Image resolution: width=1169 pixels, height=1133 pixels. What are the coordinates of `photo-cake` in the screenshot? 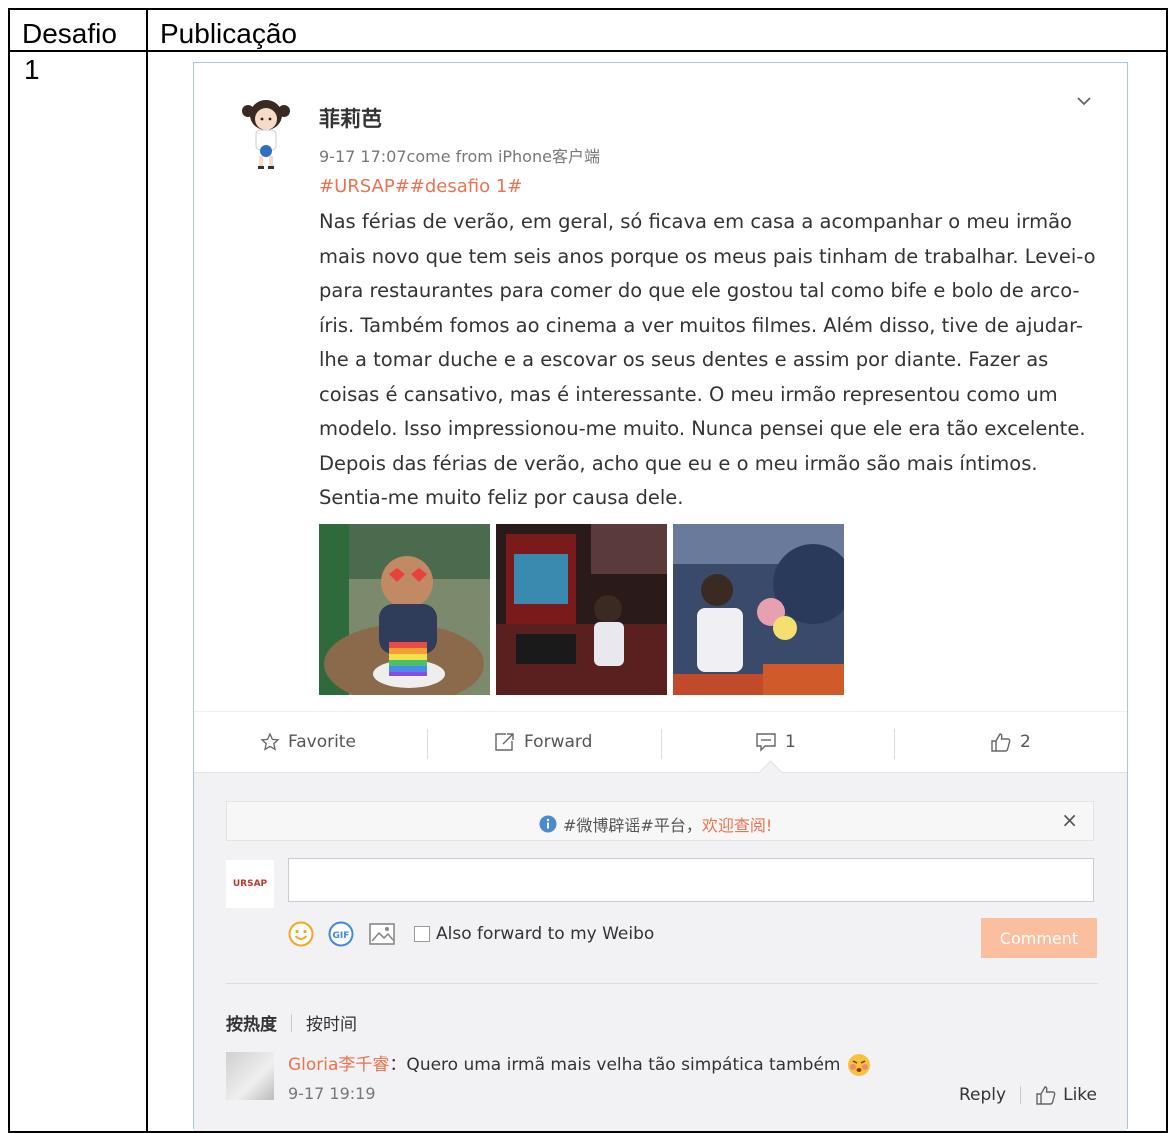 It's located at (404, 609).